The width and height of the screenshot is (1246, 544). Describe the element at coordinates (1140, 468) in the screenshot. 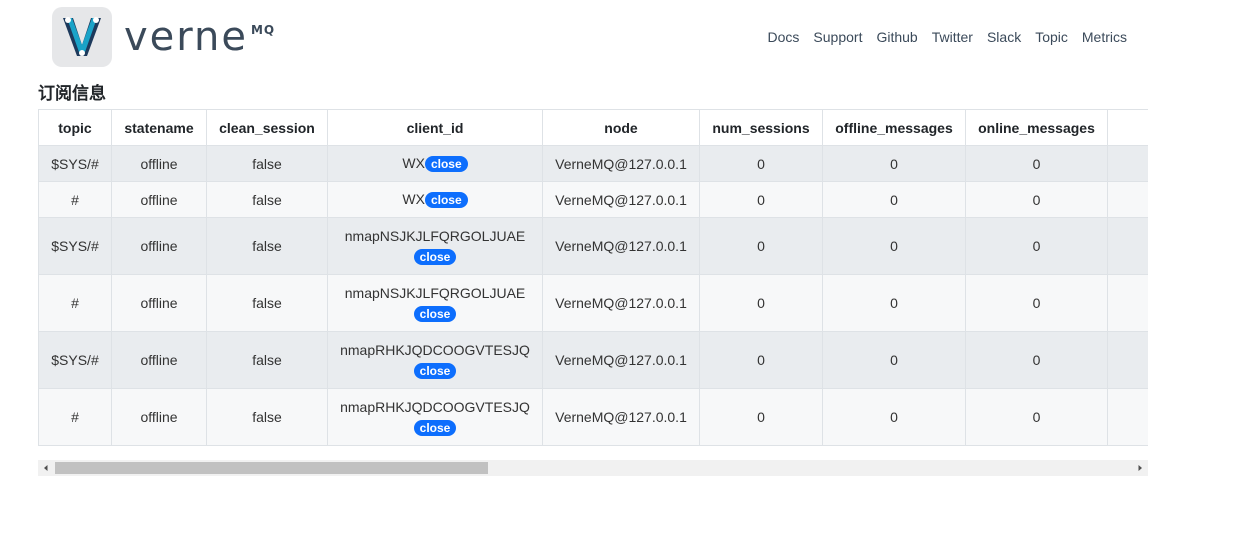

I see `triangle-right-icon` at that location.